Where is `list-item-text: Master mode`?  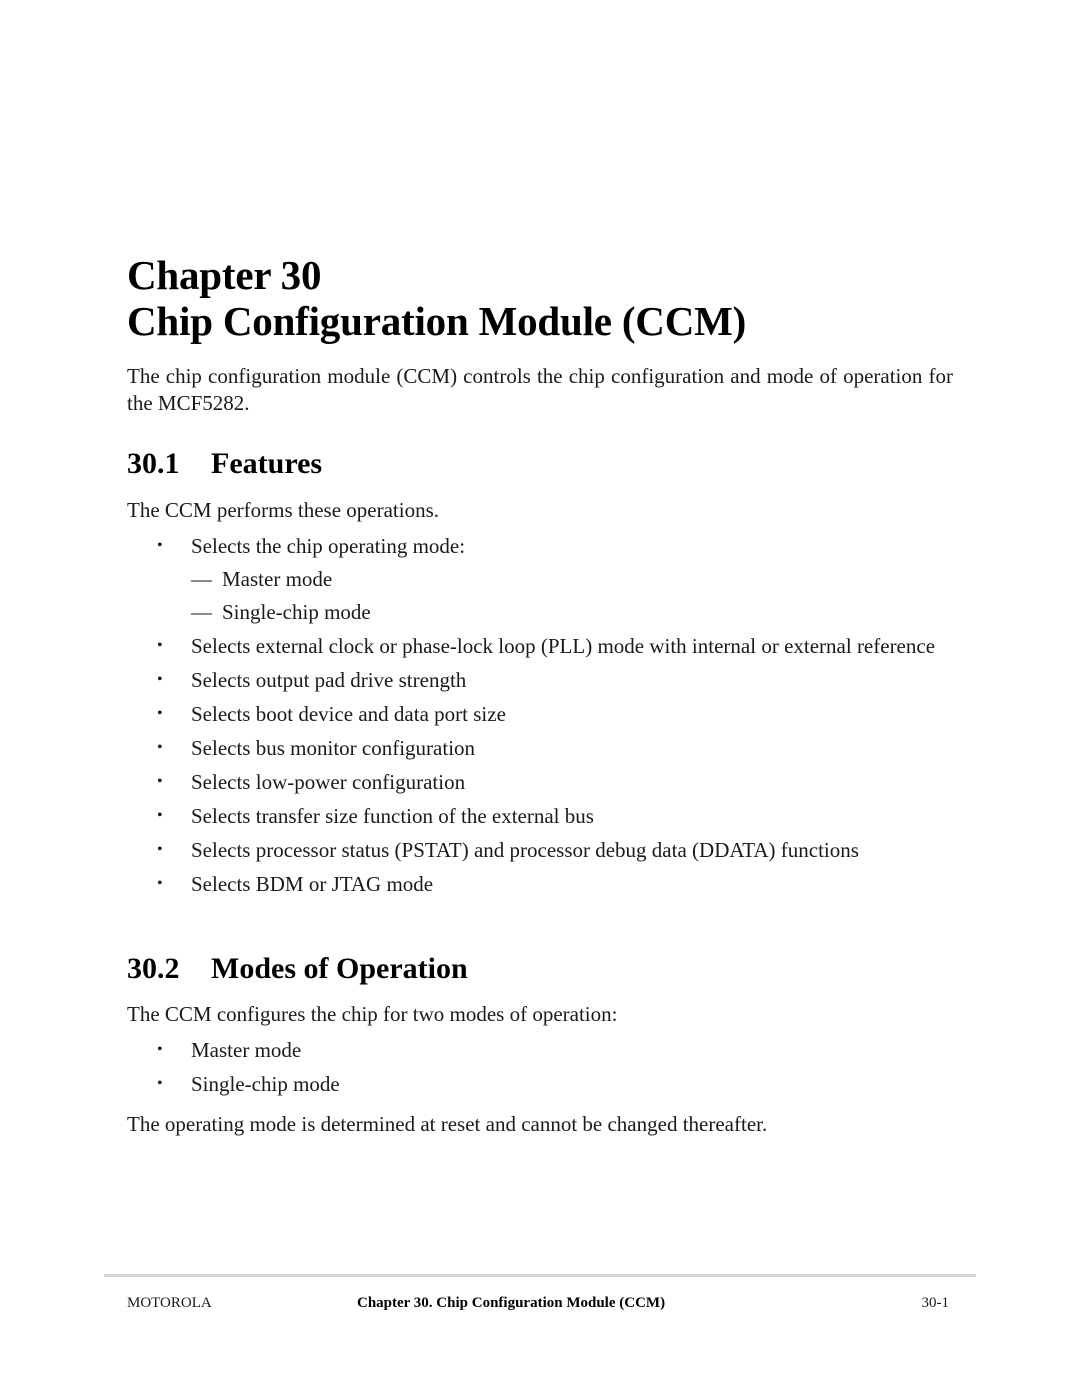
list-item-text: Master mode is located at coordinates (246, 1050).